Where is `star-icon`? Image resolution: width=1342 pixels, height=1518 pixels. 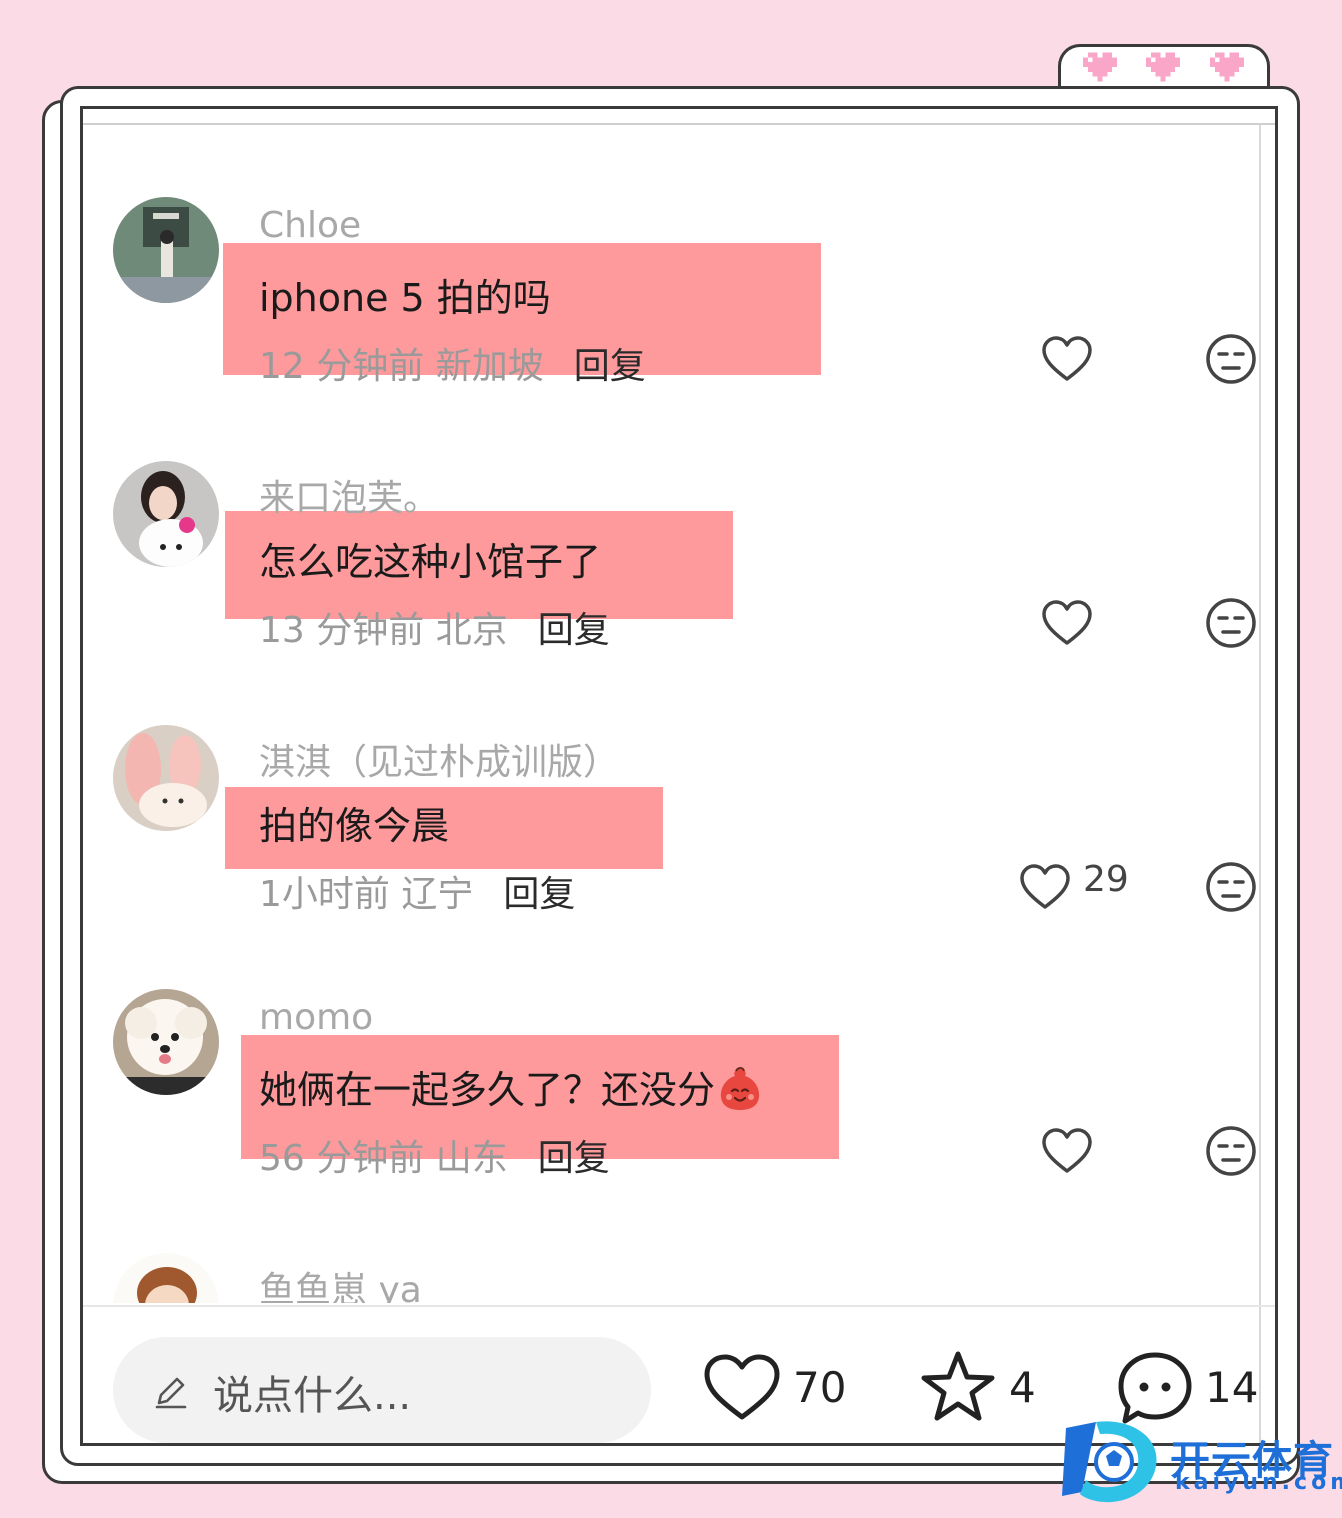 star-icon is located at coordinates (958, 1387).